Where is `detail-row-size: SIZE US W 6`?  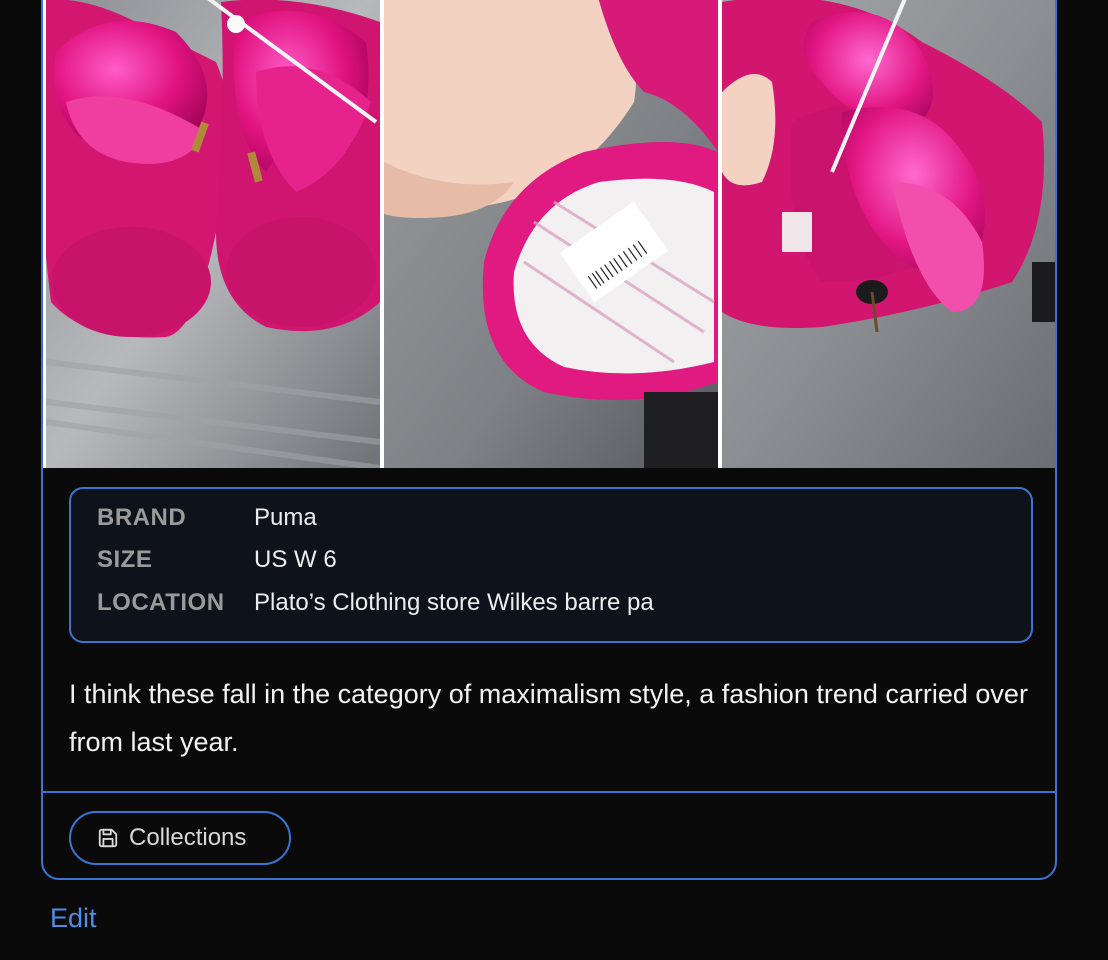
detail-row-size: SIZE US W 6 is located at coordinates (217, 560).